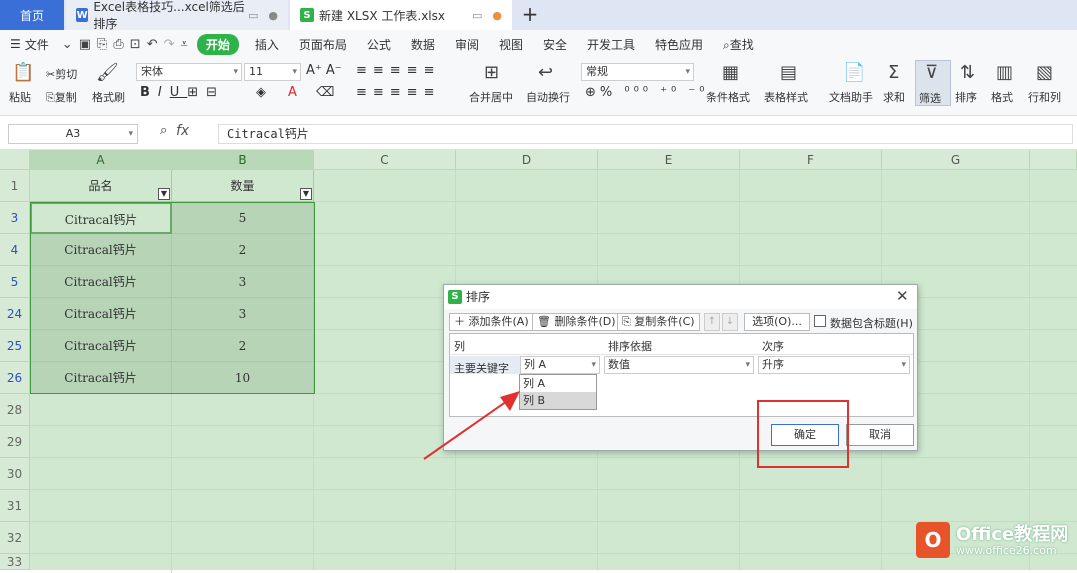 The image size is (1077, 573). What do you see at coordinates (894, 97) in the screenshot?
I see `sum-button: 求和` at bounding box center [894, 97].